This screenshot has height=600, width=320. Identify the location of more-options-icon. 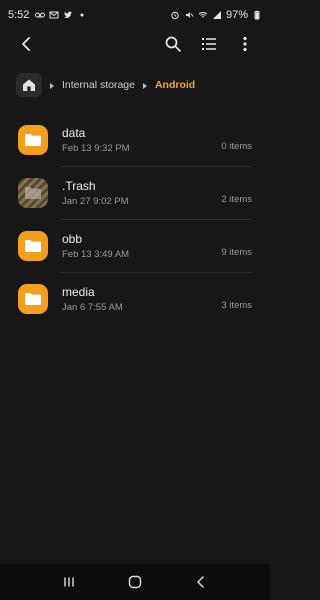
(245, 44).